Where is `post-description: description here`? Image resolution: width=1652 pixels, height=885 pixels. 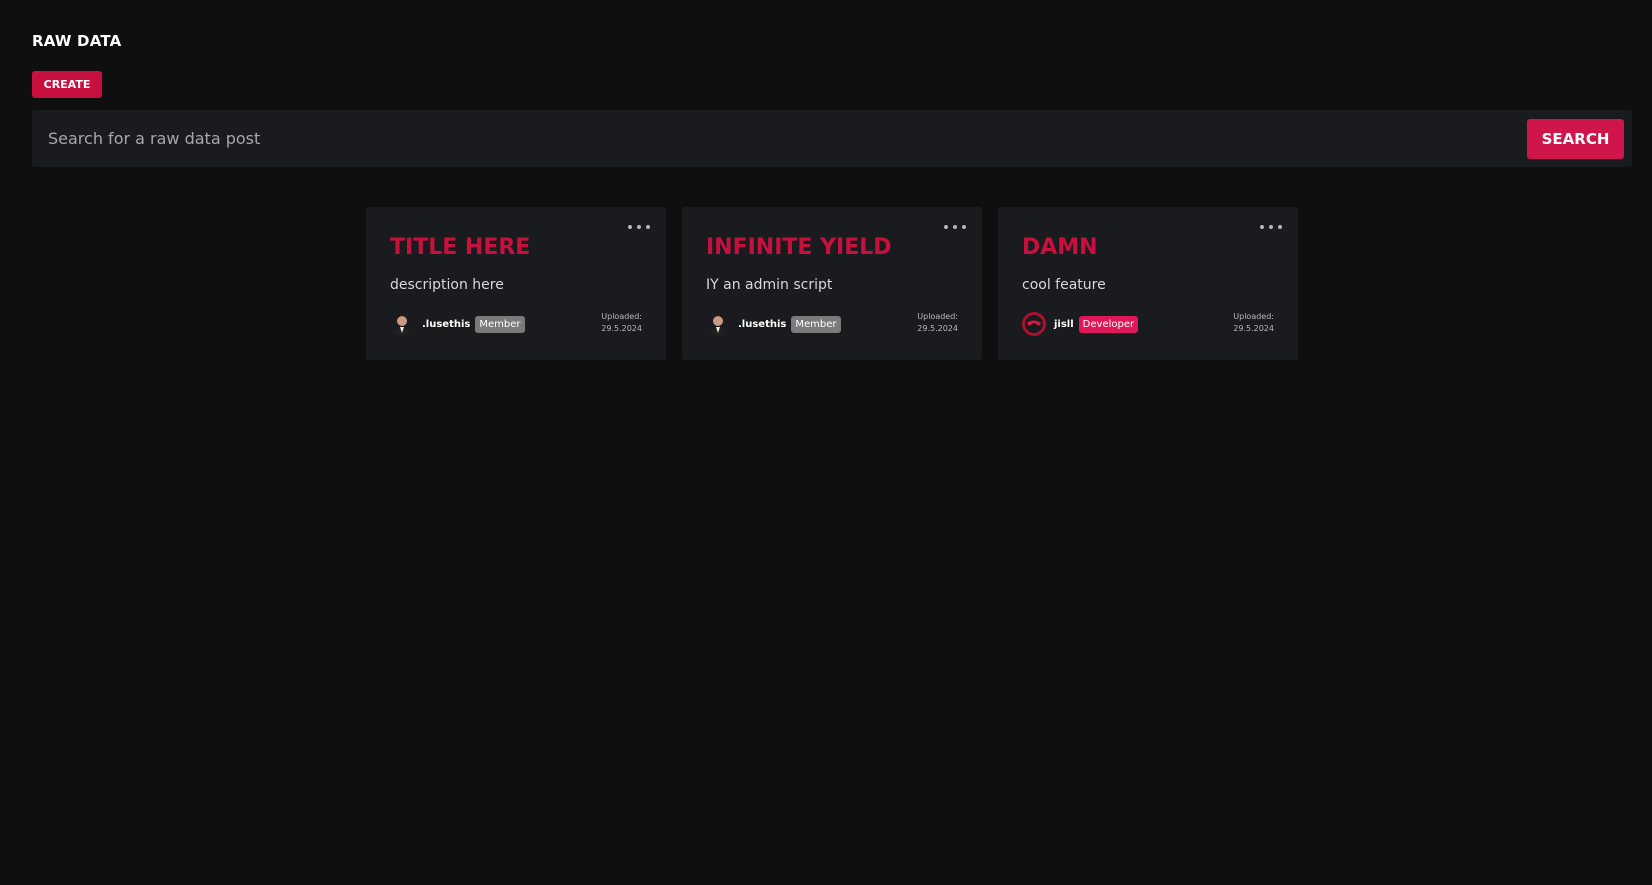 post-description: description here is located at coordinates (447, 285).